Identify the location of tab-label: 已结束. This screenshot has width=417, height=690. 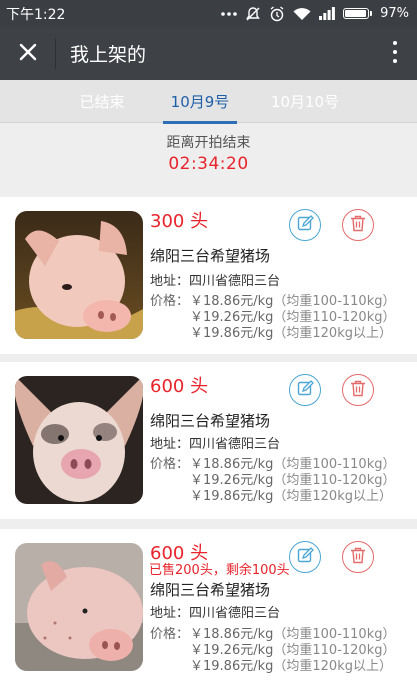
(102, 102).